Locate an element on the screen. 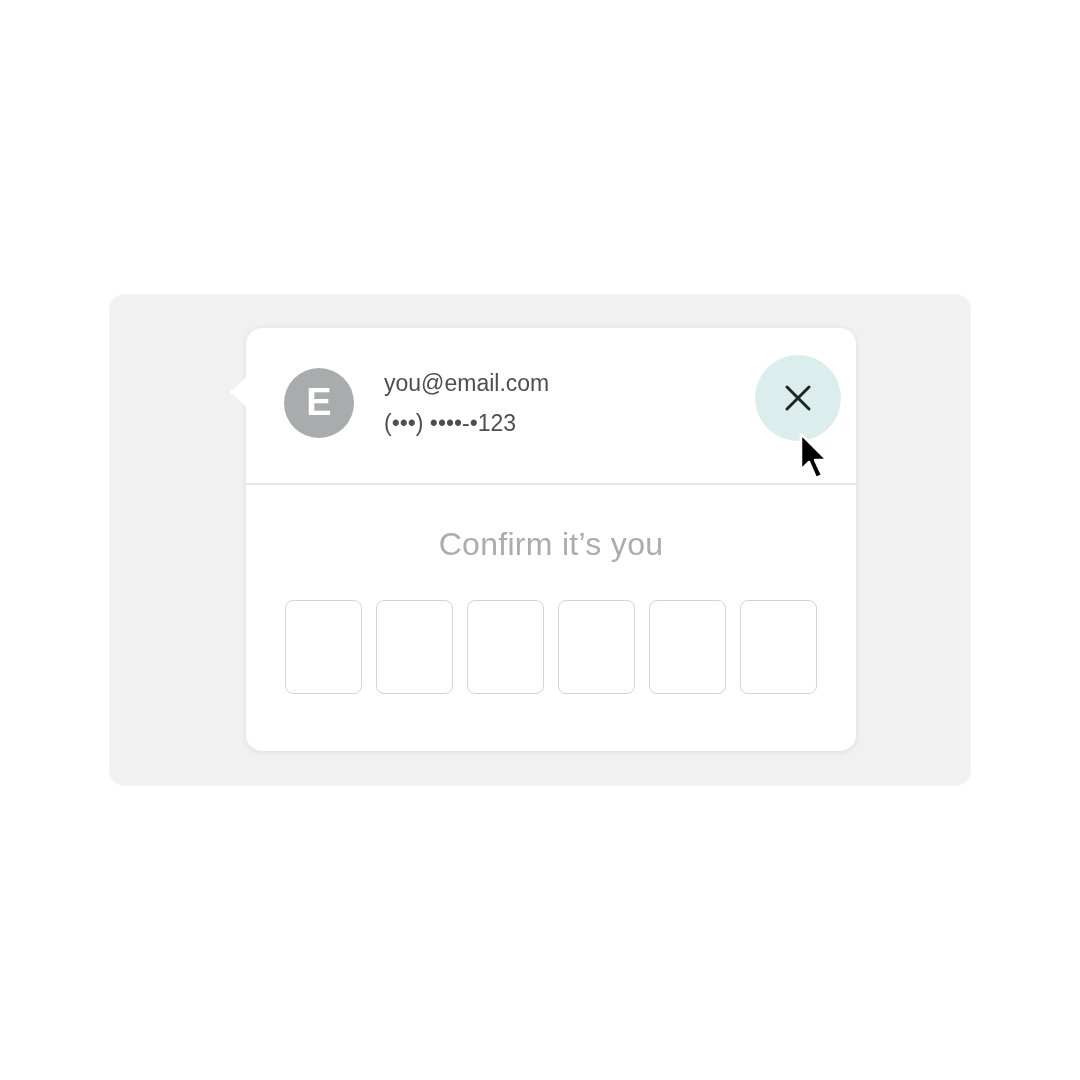  avatar: E is located at coordinates (319, 402).